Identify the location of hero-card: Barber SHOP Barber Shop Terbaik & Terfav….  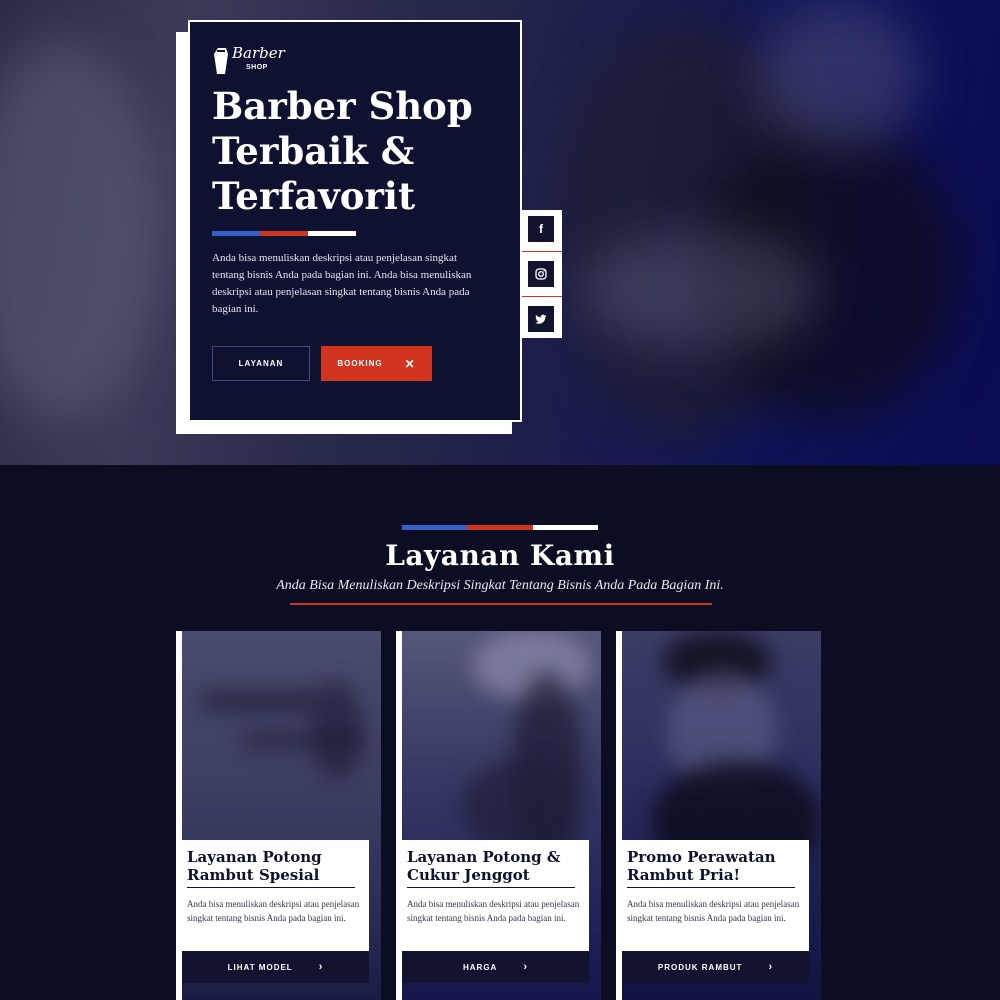
(355, 221).